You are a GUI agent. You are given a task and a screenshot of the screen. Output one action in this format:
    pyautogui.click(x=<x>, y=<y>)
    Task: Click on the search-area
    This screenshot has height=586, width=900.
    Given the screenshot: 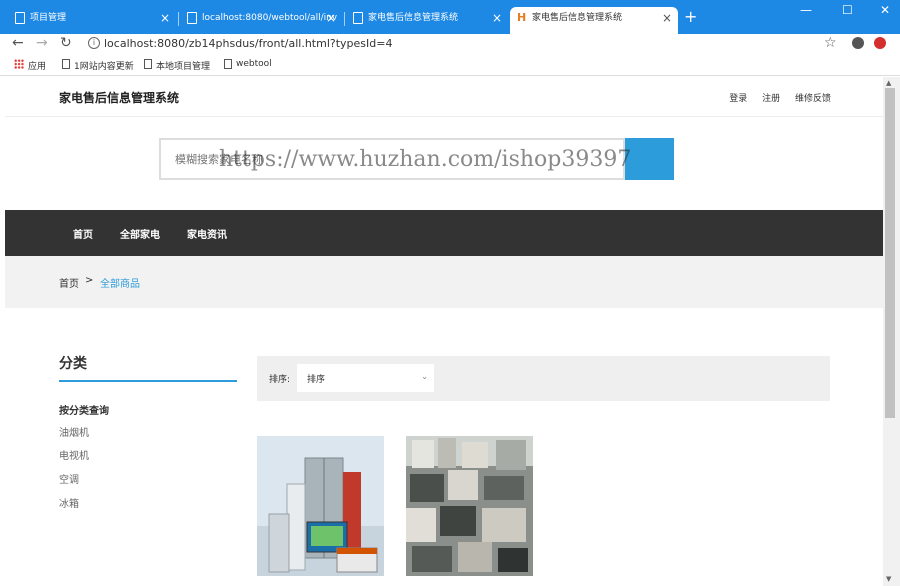 What is the action you would take?
    pyautogui.click(x=416, y=159)
    